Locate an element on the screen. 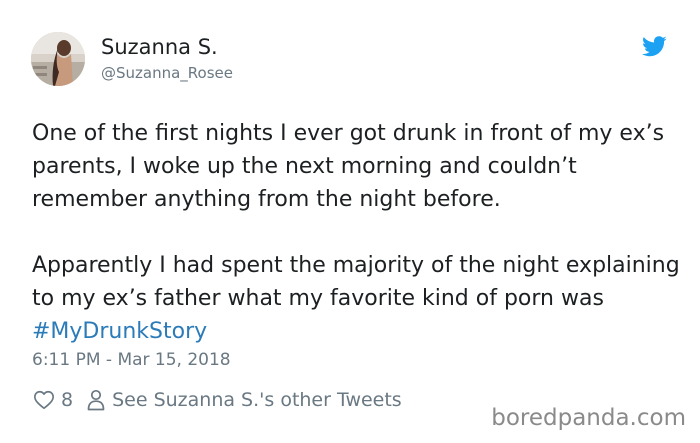 The image size is (700, 443). like-count: 8 is located at coordinates (67, 400).